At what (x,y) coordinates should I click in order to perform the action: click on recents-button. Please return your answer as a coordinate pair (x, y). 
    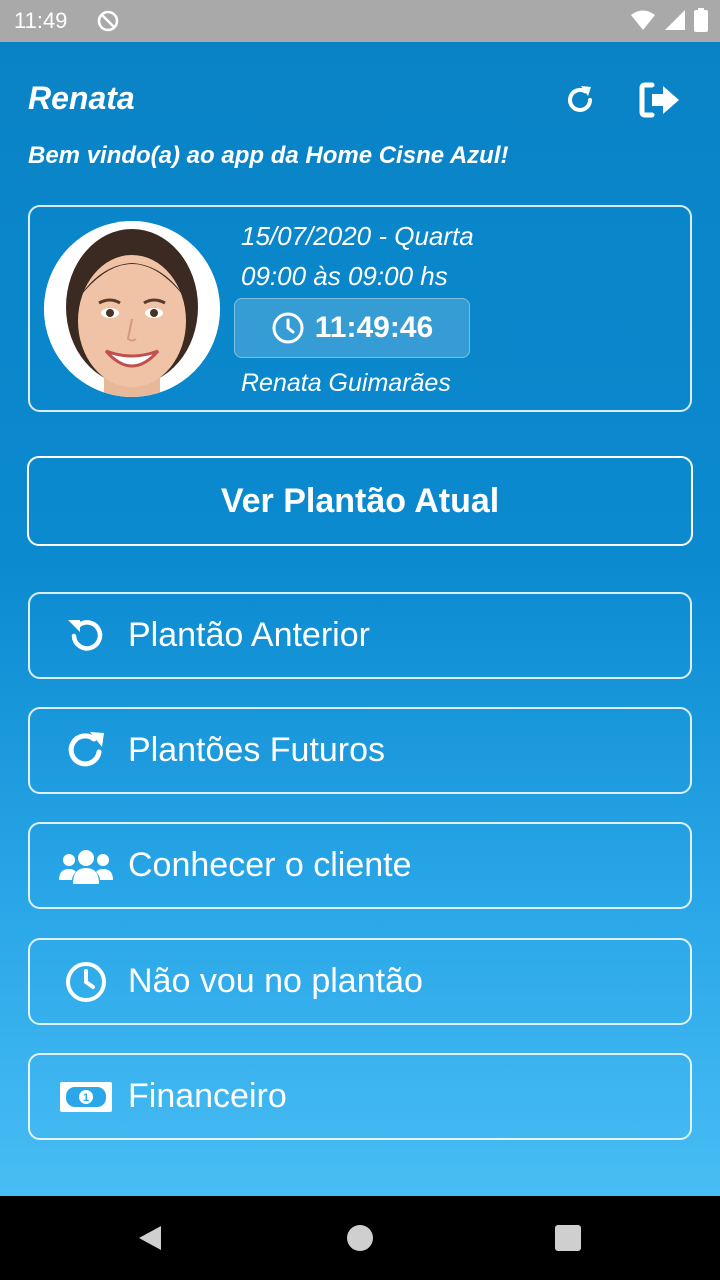
    Looking at the image, I should click on (568, 1238).